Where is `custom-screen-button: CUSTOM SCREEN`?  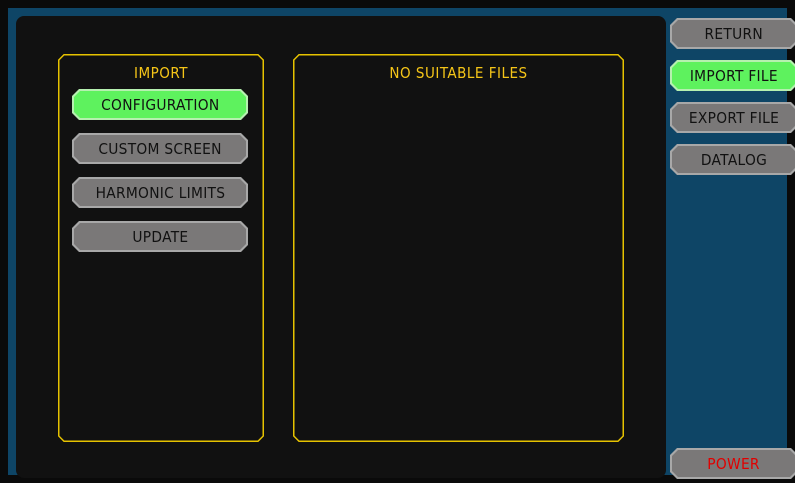 custom-screen-button: CUSTOM SCREEN is located at coordinates (160, 148).